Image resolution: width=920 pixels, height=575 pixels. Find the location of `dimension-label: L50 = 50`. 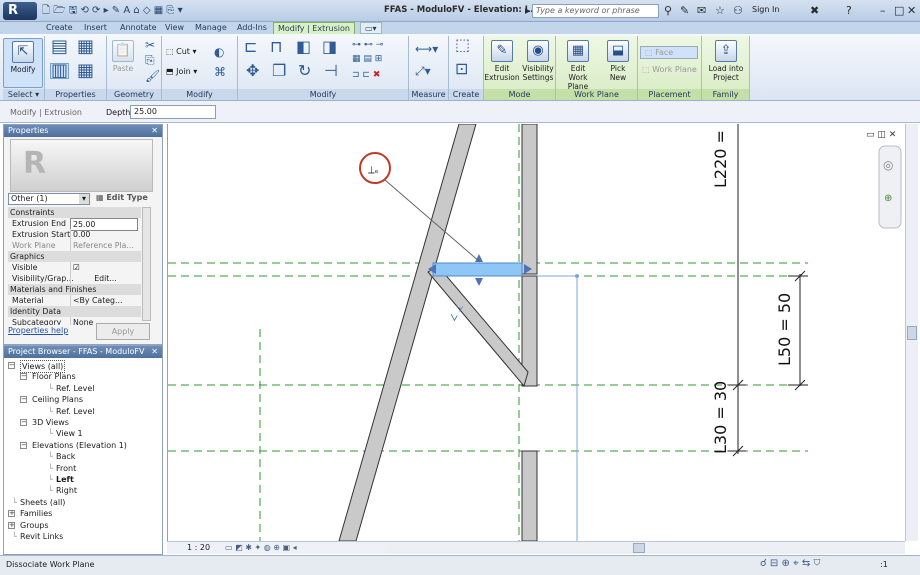

dimension-label: L50 = 50 is located at coordinates (784, 329).